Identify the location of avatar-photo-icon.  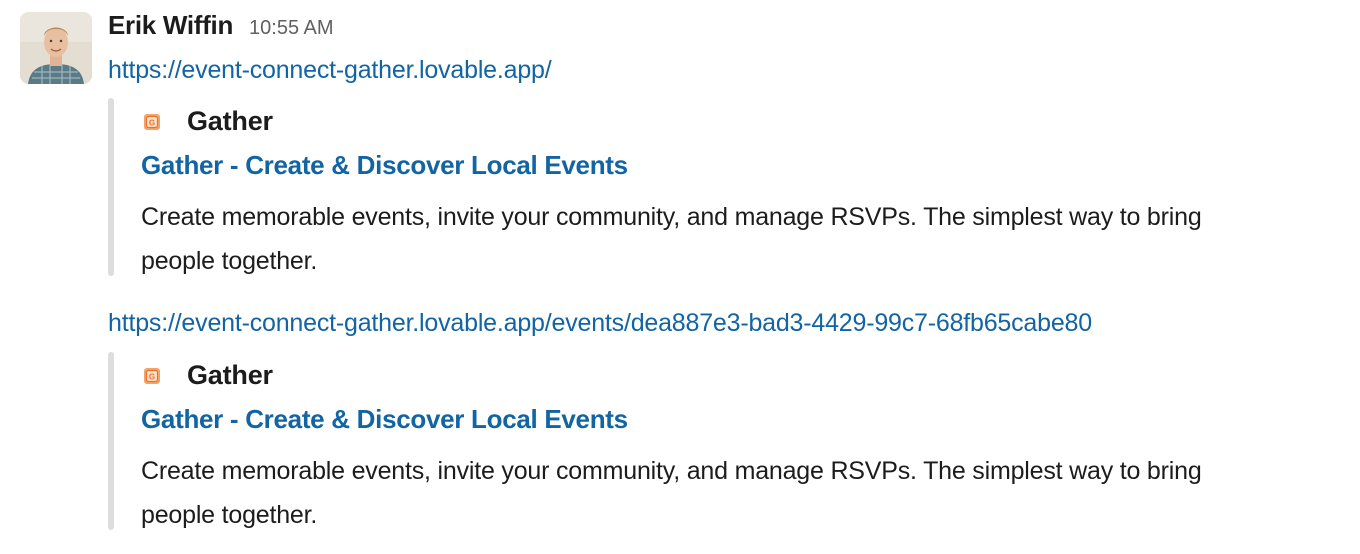
(56, 48).